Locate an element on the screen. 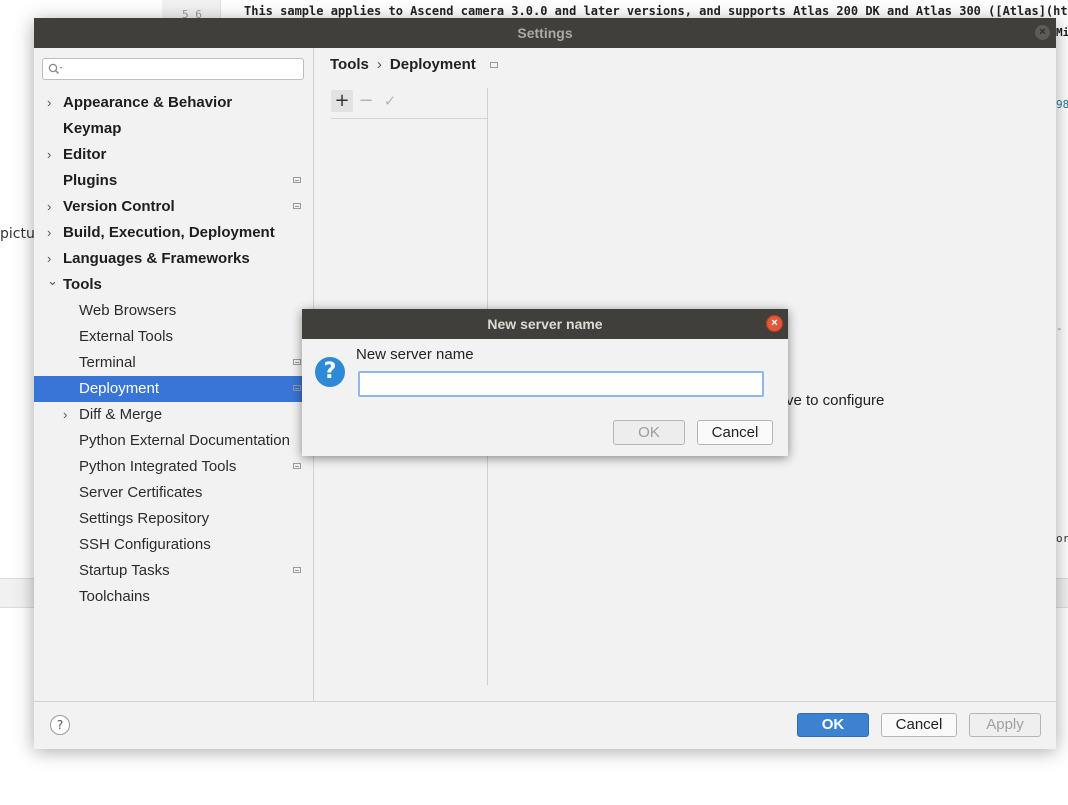 The width and height of the screenshot is (1068, 805). breadcrumb-parent: Tools is located at coordinates (349, 64).